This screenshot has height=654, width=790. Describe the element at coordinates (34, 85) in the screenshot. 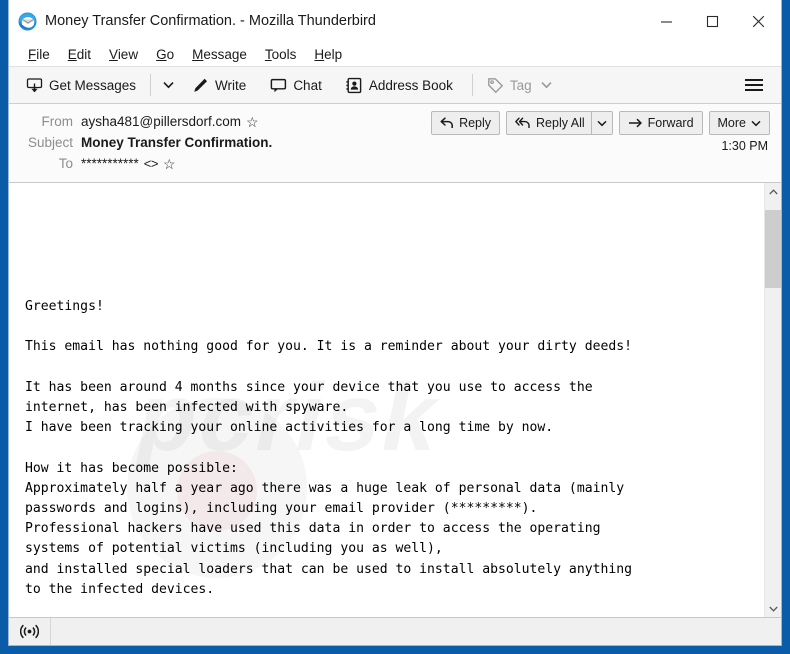

I see `inbox-download-icon` at that location.